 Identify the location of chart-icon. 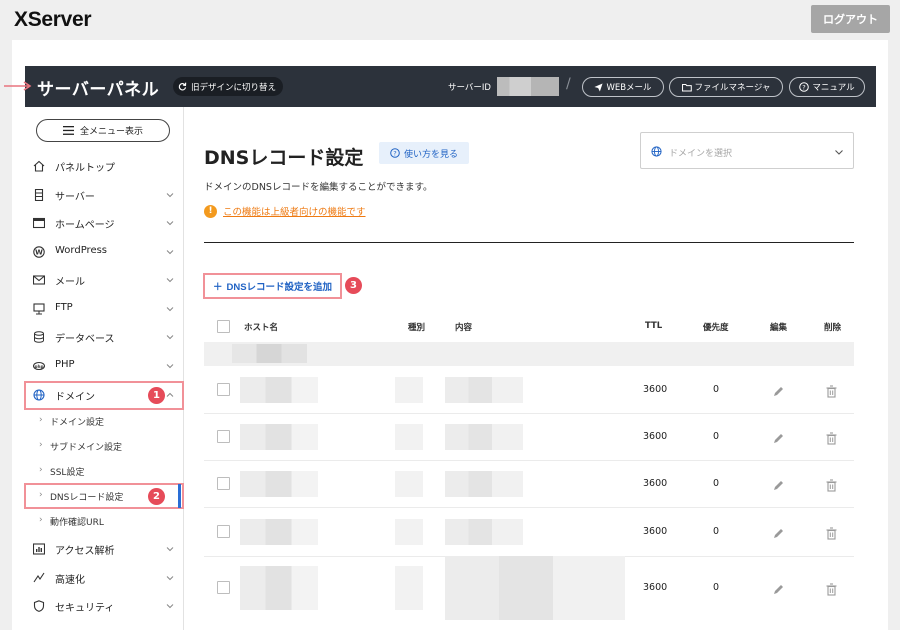
(39, 549).